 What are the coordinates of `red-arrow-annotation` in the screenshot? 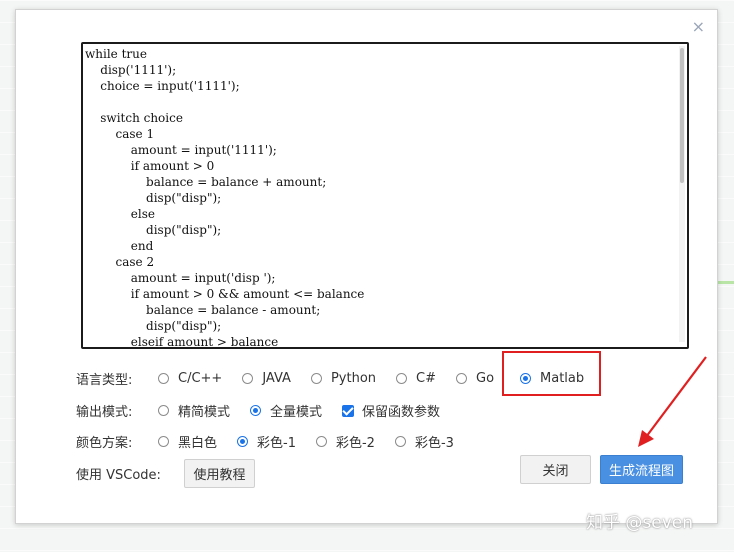 It's located at (672, 401).